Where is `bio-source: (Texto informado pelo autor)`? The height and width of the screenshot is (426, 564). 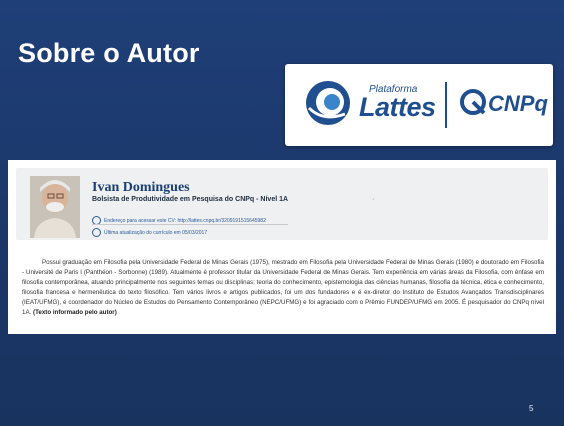
bio-source: (Texto informado pelo autor) is located at coordinates (75, 312).